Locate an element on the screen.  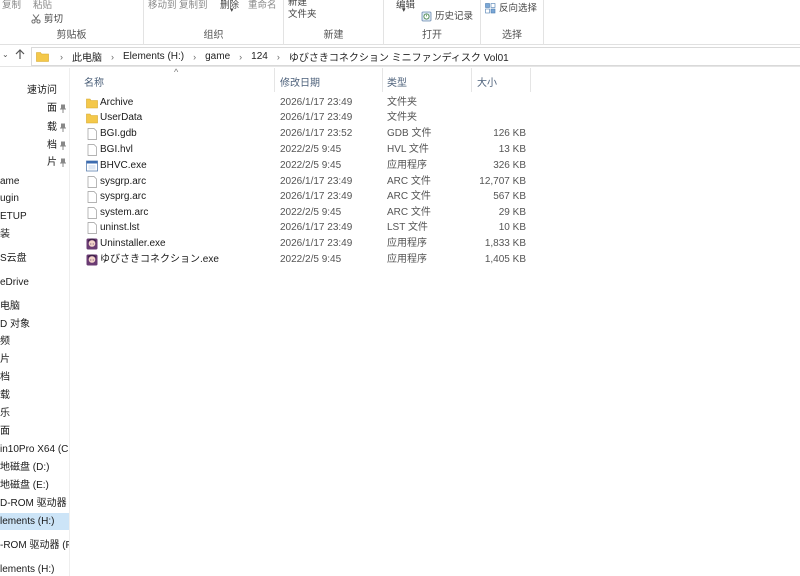
nav-item-downloads-pc: 载 is located at coordinates (34, 395).